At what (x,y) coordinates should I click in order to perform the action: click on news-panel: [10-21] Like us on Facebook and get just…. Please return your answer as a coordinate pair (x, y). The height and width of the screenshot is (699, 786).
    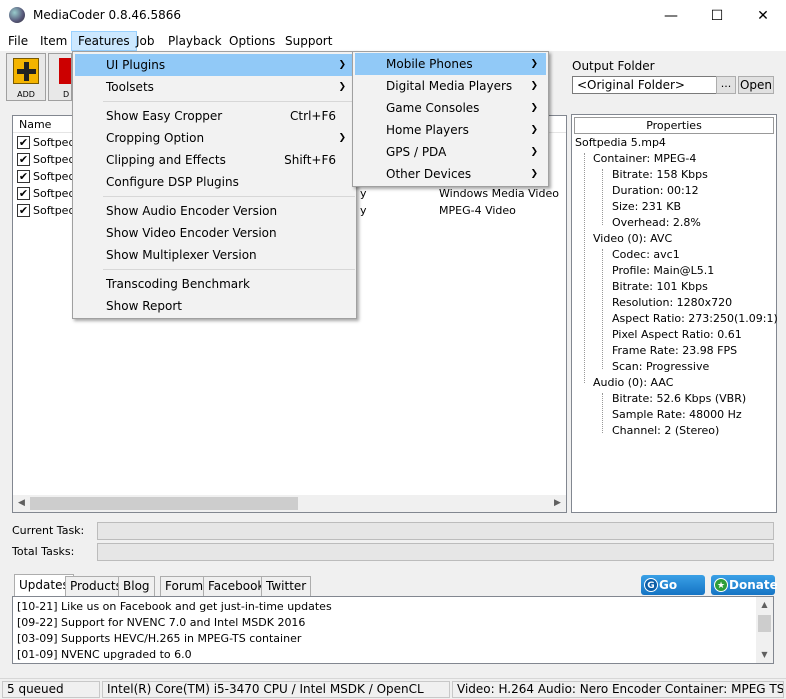
    Looking at the image, I should click on (393, 630).